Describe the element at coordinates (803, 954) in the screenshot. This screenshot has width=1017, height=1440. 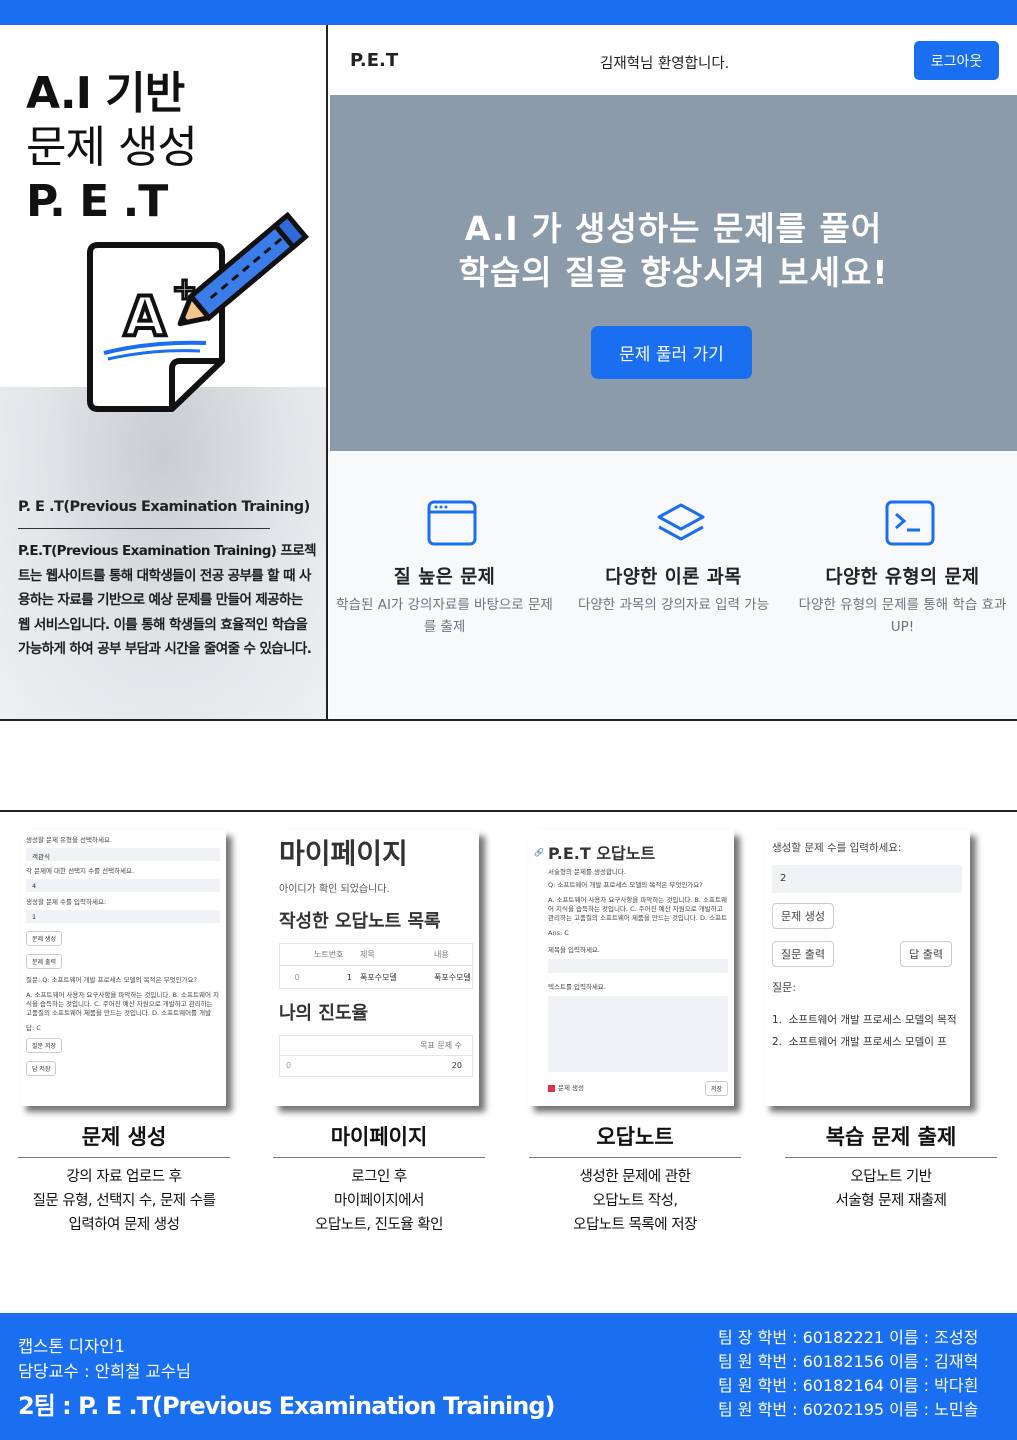
I see `print-question-button: 질문 출력` at that location.